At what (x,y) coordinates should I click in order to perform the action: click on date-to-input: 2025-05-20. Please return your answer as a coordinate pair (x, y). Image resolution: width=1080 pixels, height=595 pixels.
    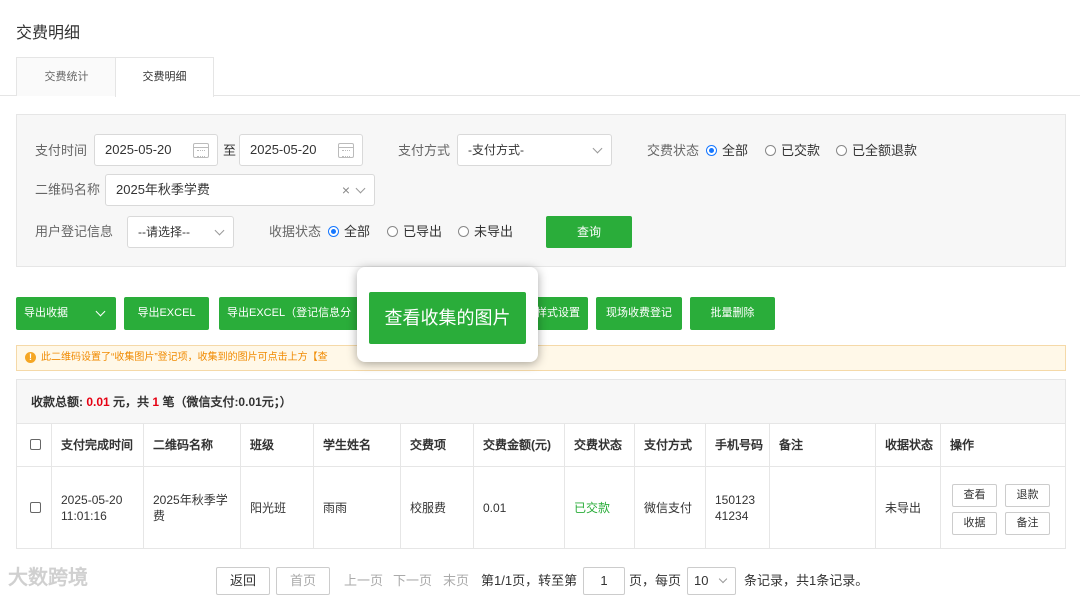
    Looking at the image, I should click on (301, 150).